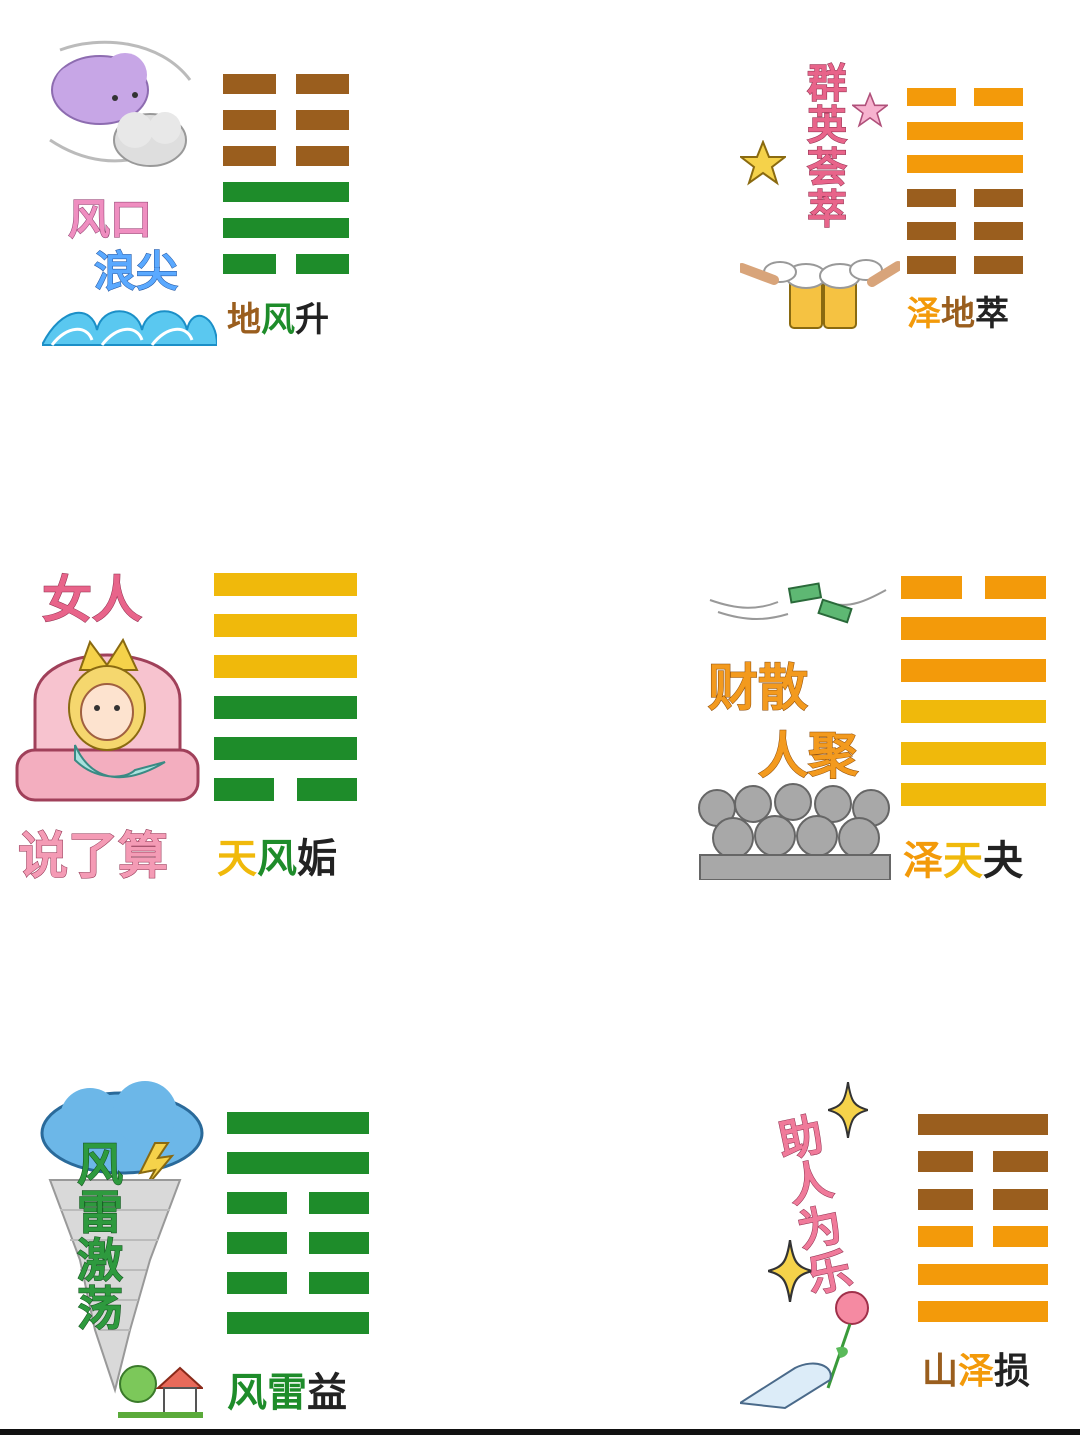  Describe the element at coordinates (870, 110) in the screenshot. I see `star-icon` at that location.